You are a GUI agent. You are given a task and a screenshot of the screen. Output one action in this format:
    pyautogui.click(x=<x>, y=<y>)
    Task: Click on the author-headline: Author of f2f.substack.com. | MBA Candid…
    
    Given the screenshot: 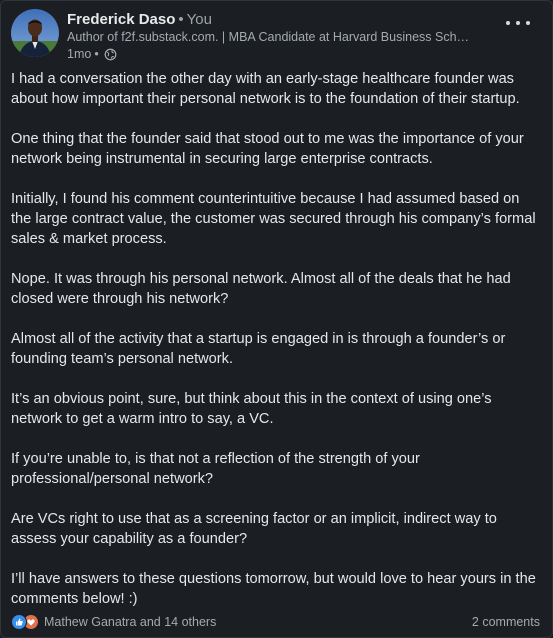 What is the action you would take?
    pyautogui.click(x=268, y=37)
    